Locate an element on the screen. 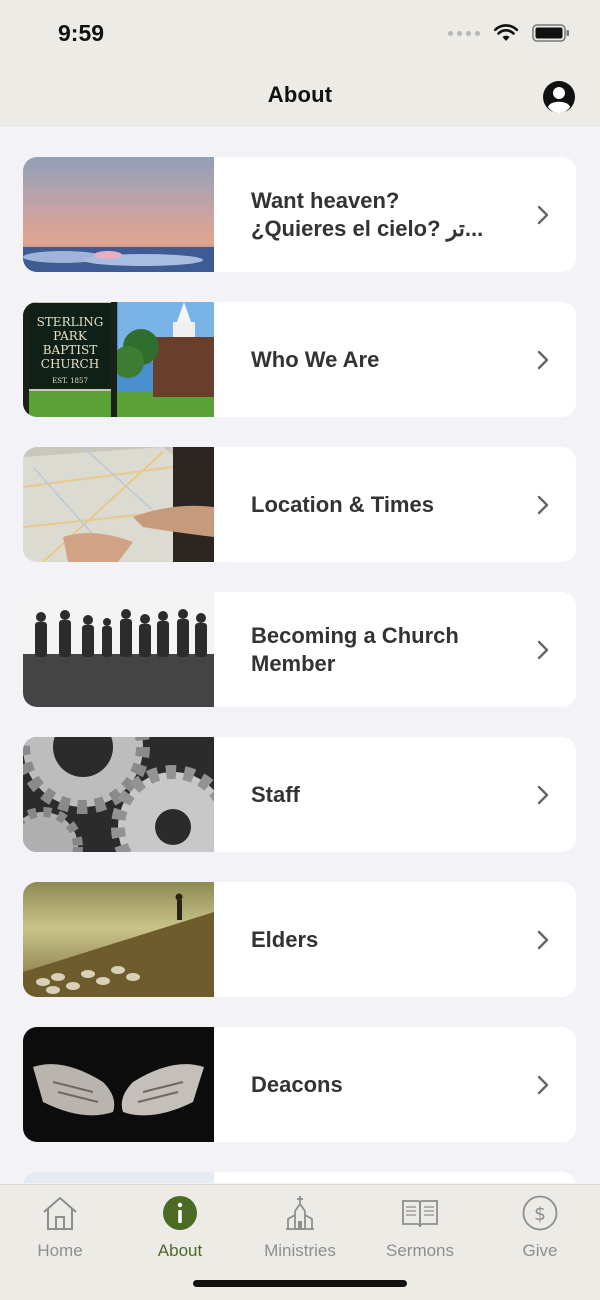 This screenshot has height=1300, width=600. list-item-label: Elders is located at coordinates (375, 940).